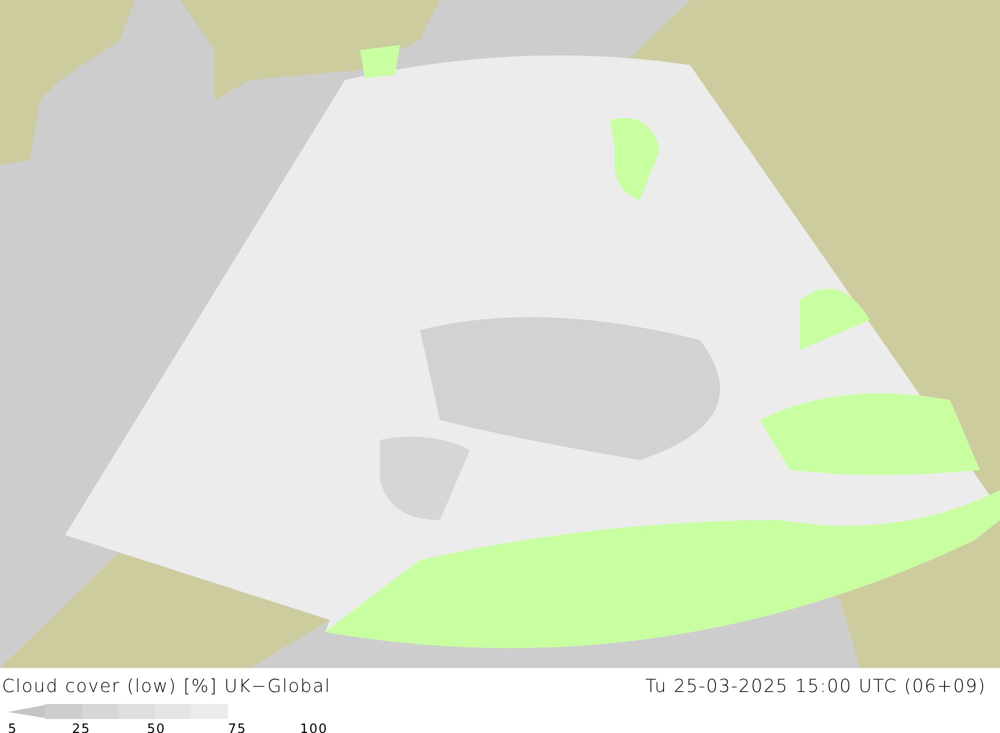 This screenshot has height=733, width=1000. I want to click on legend-label: 50, so click(156, 727).